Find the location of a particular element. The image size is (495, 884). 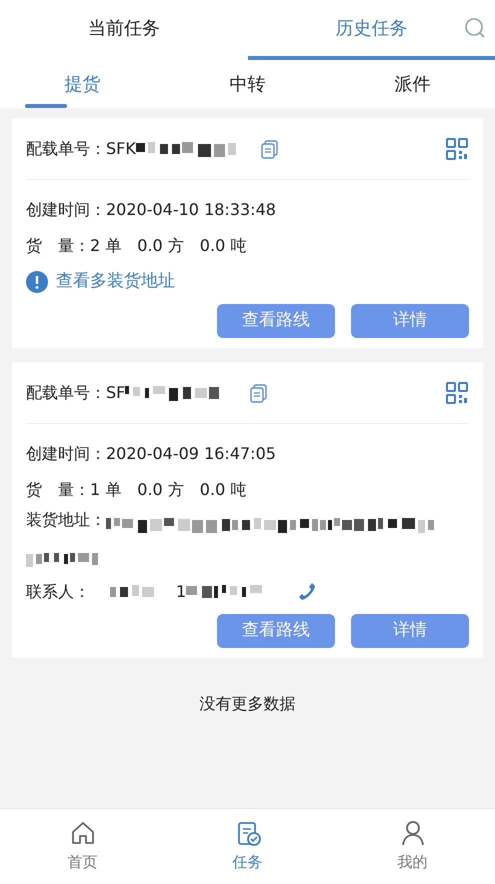

field-label: 联系人： is located at coordinates (58, 592).